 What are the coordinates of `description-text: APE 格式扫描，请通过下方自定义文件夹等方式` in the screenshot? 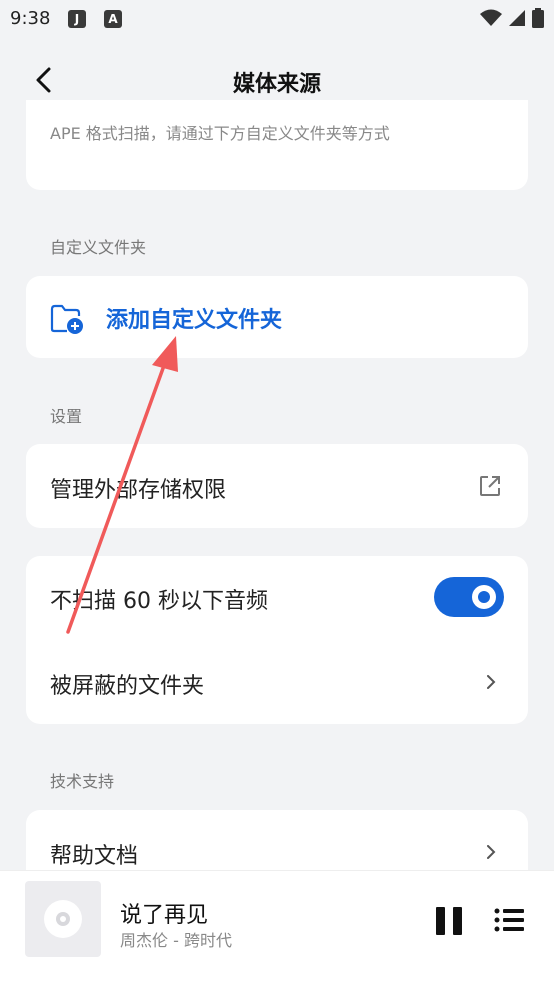 It's located at (220, 133).